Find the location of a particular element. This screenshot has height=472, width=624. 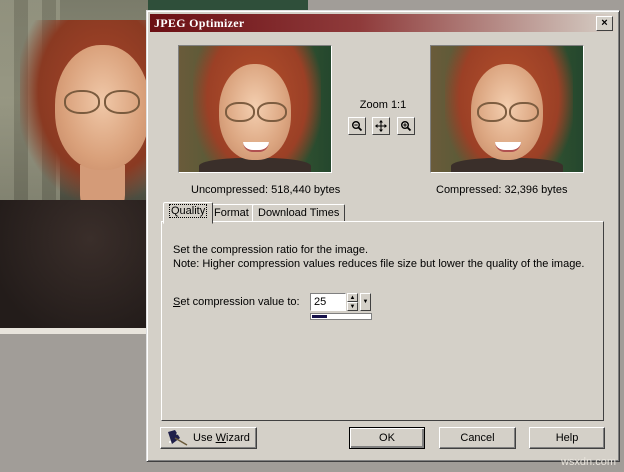

compression-label-text: et compression value to: is located at coordinates (240, 302).